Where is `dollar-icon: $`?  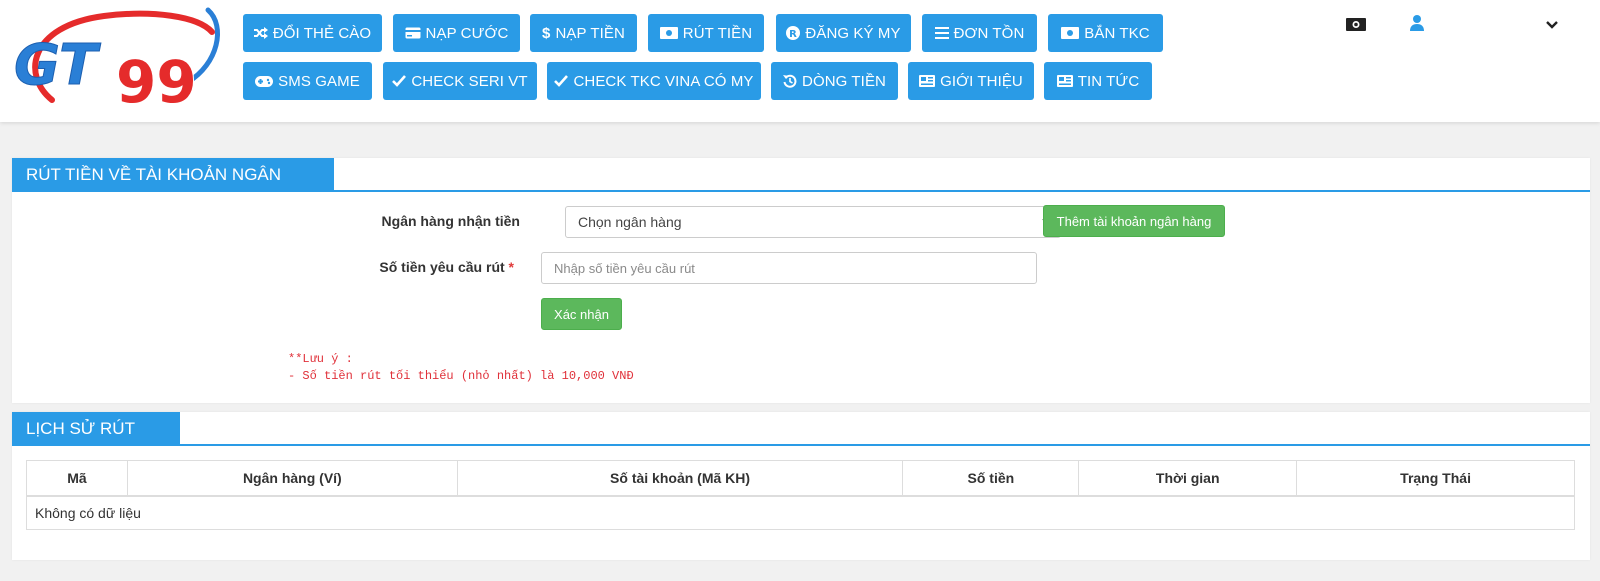 dollar-icon: $ is located at coordinates (546, 33).